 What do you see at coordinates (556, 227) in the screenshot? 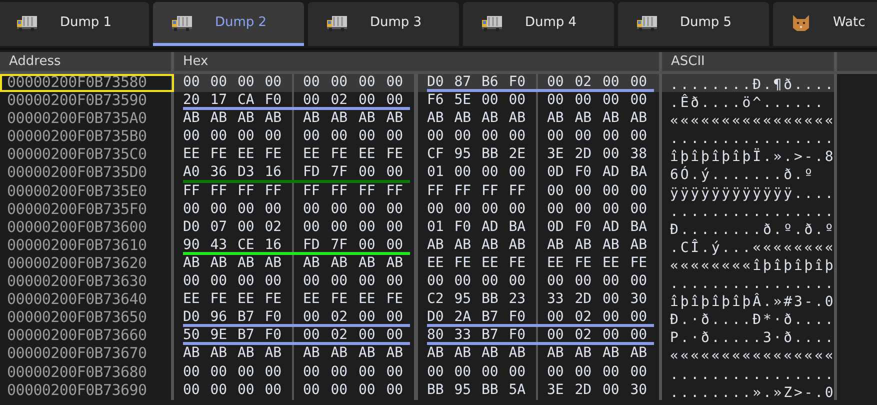
I see `hex-byte: 0D` at bounding box center [556, 227].